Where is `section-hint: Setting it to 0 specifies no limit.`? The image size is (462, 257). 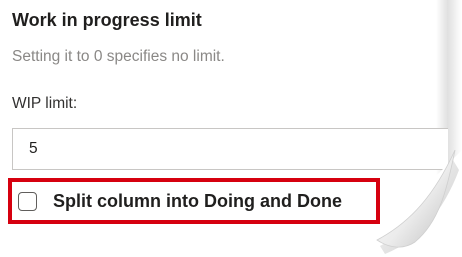
section-hint: Setting it to 0 specifies no limit. is located at coordinates (118, 56).